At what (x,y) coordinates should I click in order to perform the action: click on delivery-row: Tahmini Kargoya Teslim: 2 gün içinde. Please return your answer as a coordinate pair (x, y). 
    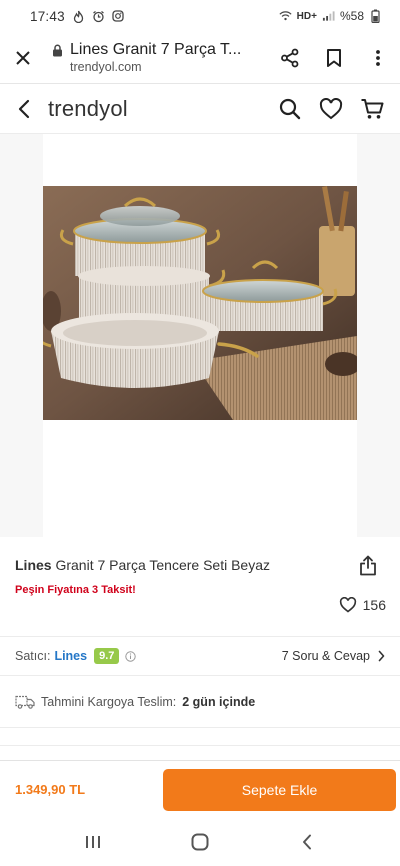
    Looking at the image, I should click on (200, 702).